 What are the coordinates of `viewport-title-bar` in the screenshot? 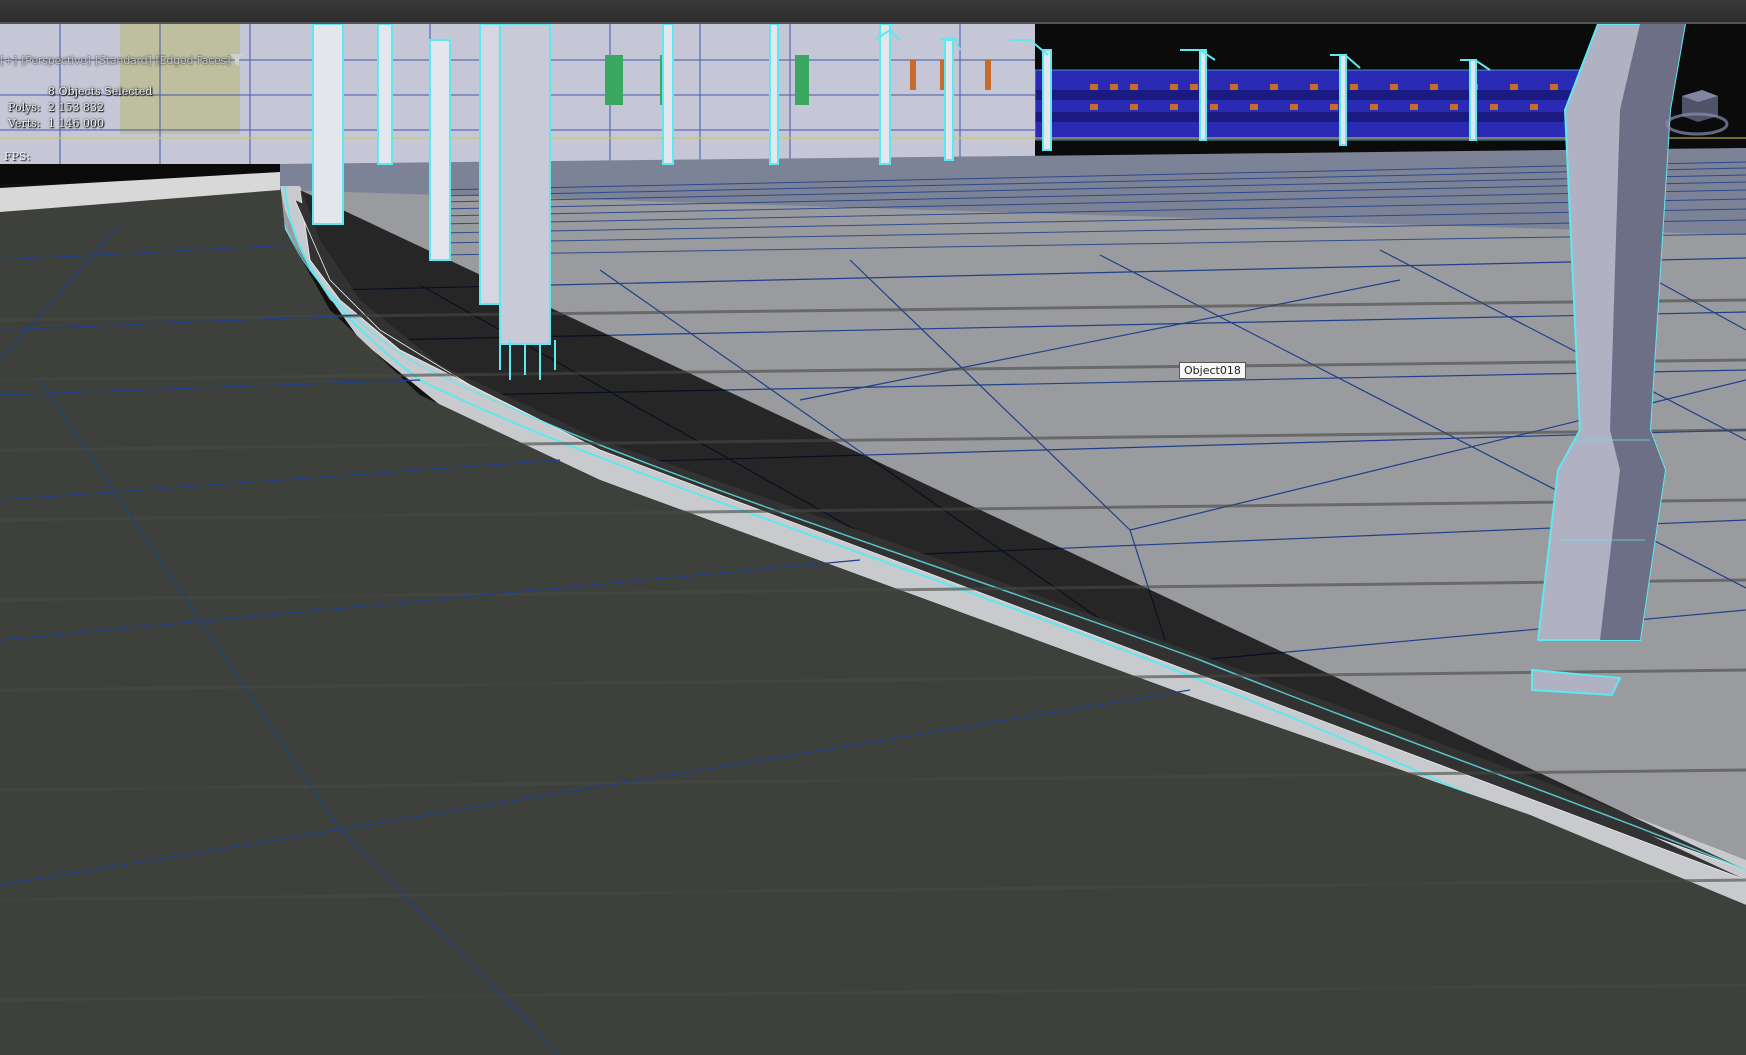 It's located at (873, 12).